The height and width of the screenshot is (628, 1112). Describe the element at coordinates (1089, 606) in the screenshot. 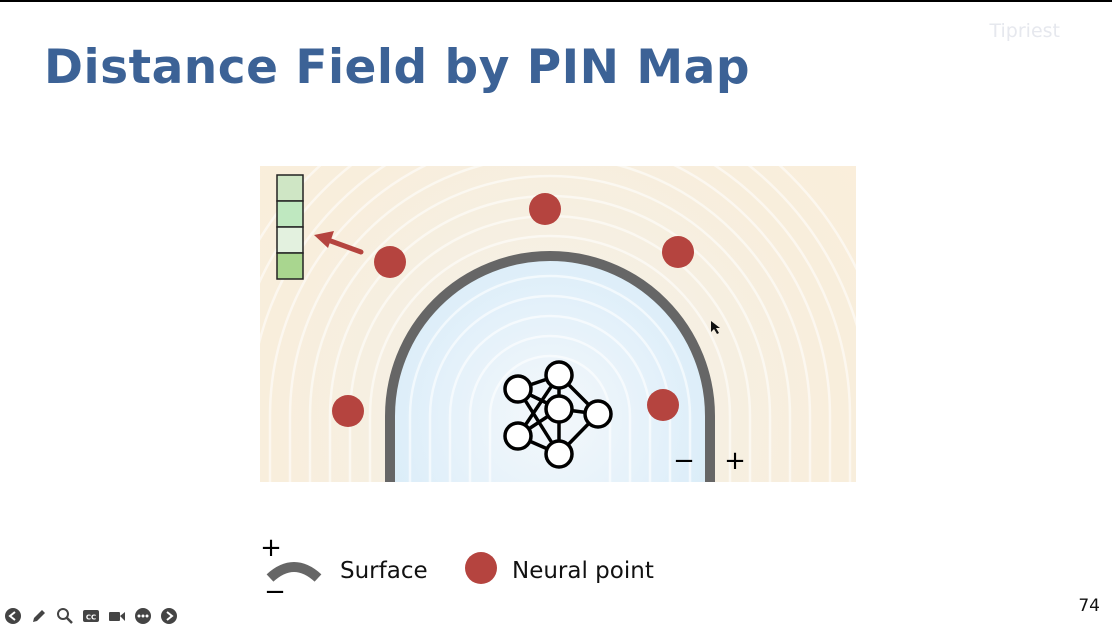

I see `page-number: 74` at that location.